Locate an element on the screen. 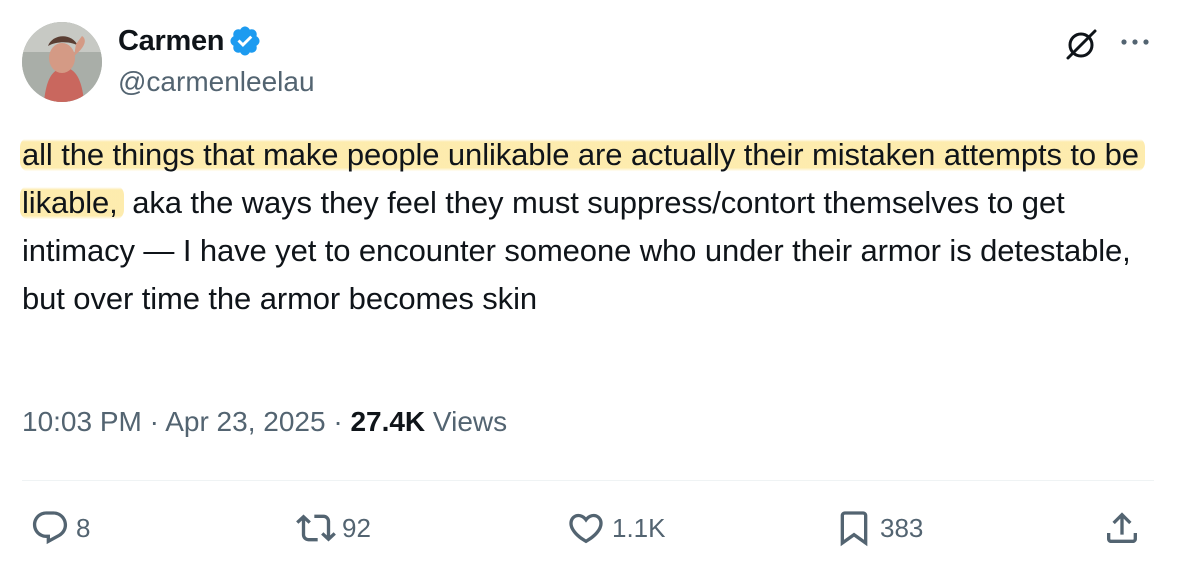 The height and width of the screenshot is (566, 1180). tweet-date: Apr 23, 2025 is located at coordinates (245, 421).